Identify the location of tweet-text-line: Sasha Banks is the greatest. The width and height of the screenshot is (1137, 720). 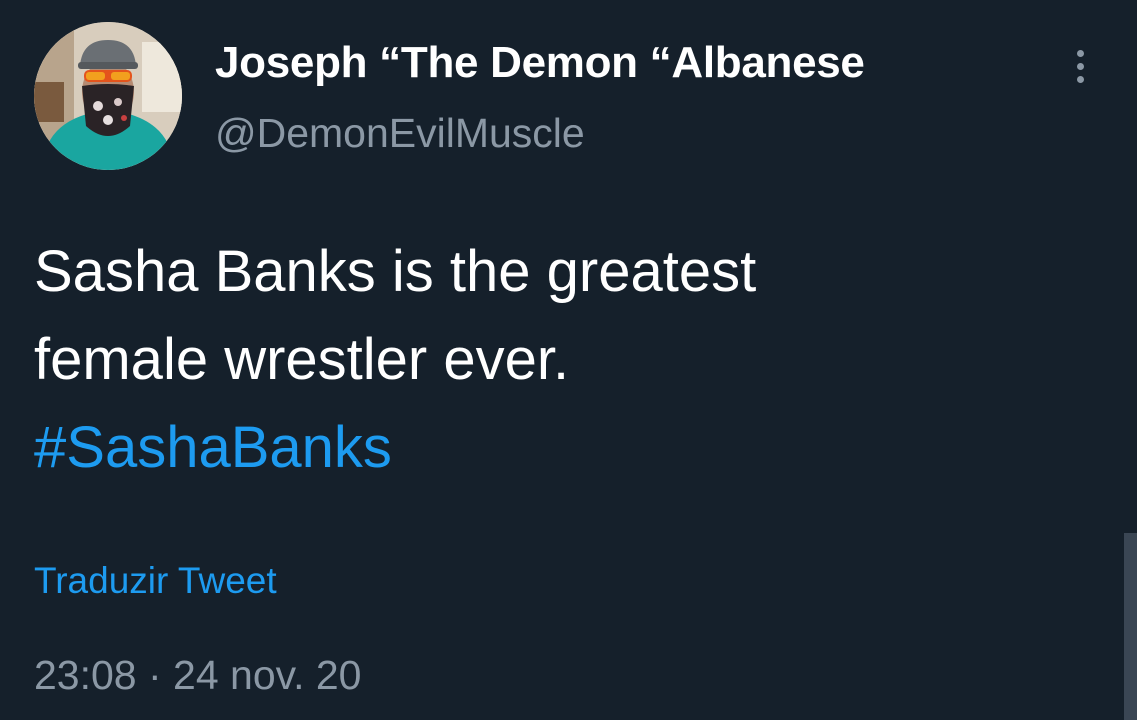
(395, 271).